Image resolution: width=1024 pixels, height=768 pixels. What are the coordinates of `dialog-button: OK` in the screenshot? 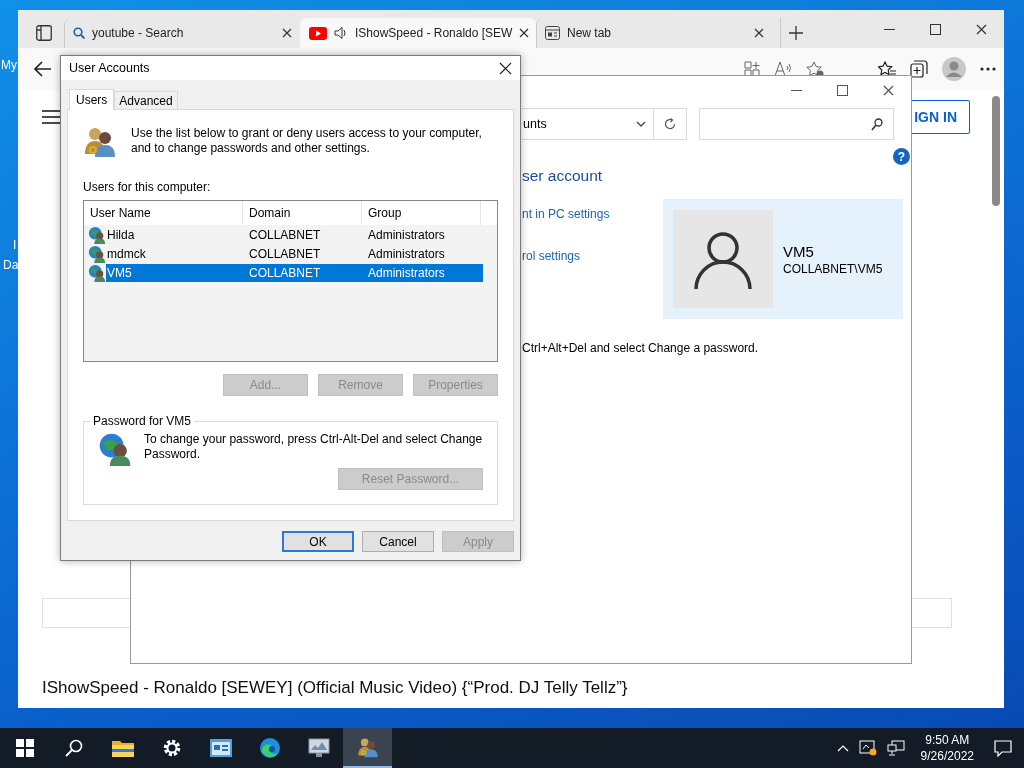 It's located at (318, 541).